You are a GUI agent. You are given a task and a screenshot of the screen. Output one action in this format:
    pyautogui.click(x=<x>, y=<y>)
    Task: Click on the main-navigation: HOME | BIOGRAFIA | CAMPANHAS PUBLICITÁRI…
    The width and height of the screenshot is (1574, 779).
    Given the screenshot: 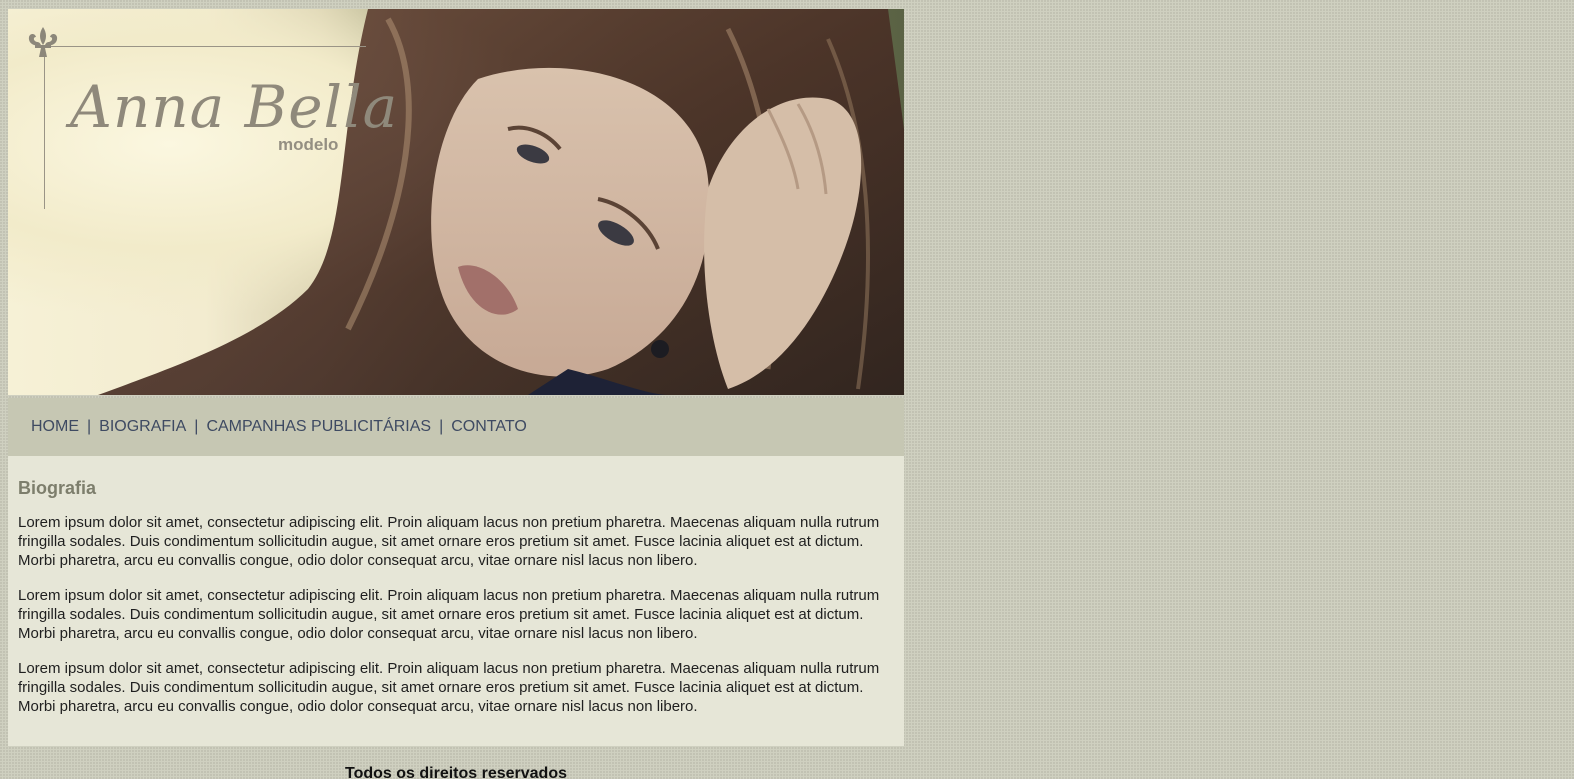 What is the action you would take?
    pyautogui.click(x=456, y=427)
    